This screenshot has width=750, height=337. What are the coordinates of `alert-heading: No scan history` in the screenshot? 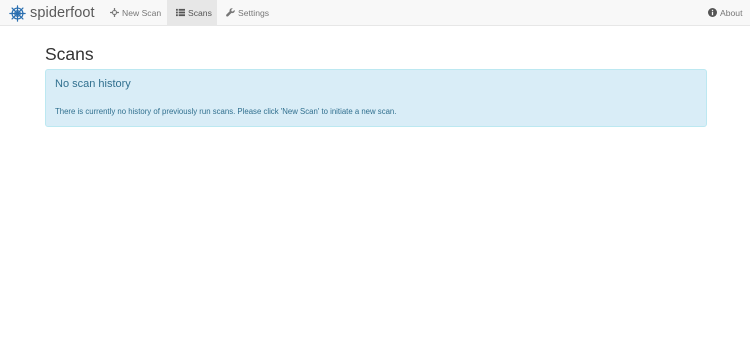 It's located at (93, 84).